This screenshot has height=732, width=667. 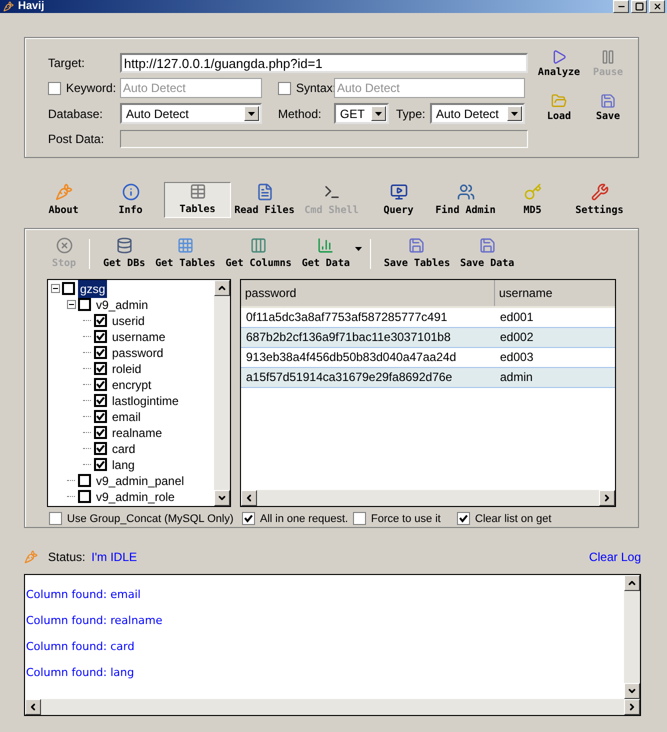 I want to click on clear-log-link: Clear Log, so click(x=614, y=557).